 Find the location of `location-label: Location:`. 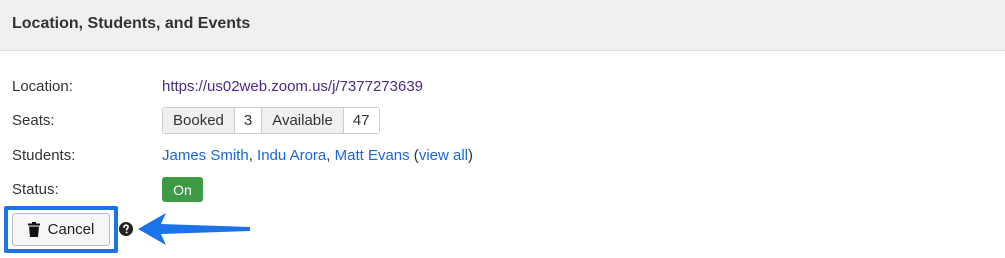

location-label: Location: is located at coordinates (42, 86).